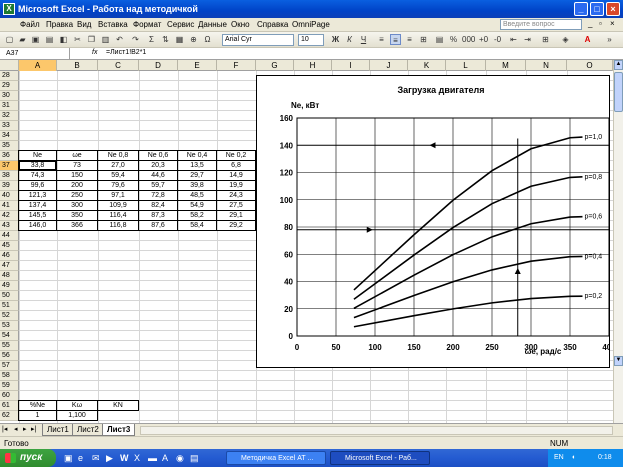 This screenshot has width=623, height=467. Describe the element at coordinates (158, 65) in the screenshot. I see `column-header: D` at that location.